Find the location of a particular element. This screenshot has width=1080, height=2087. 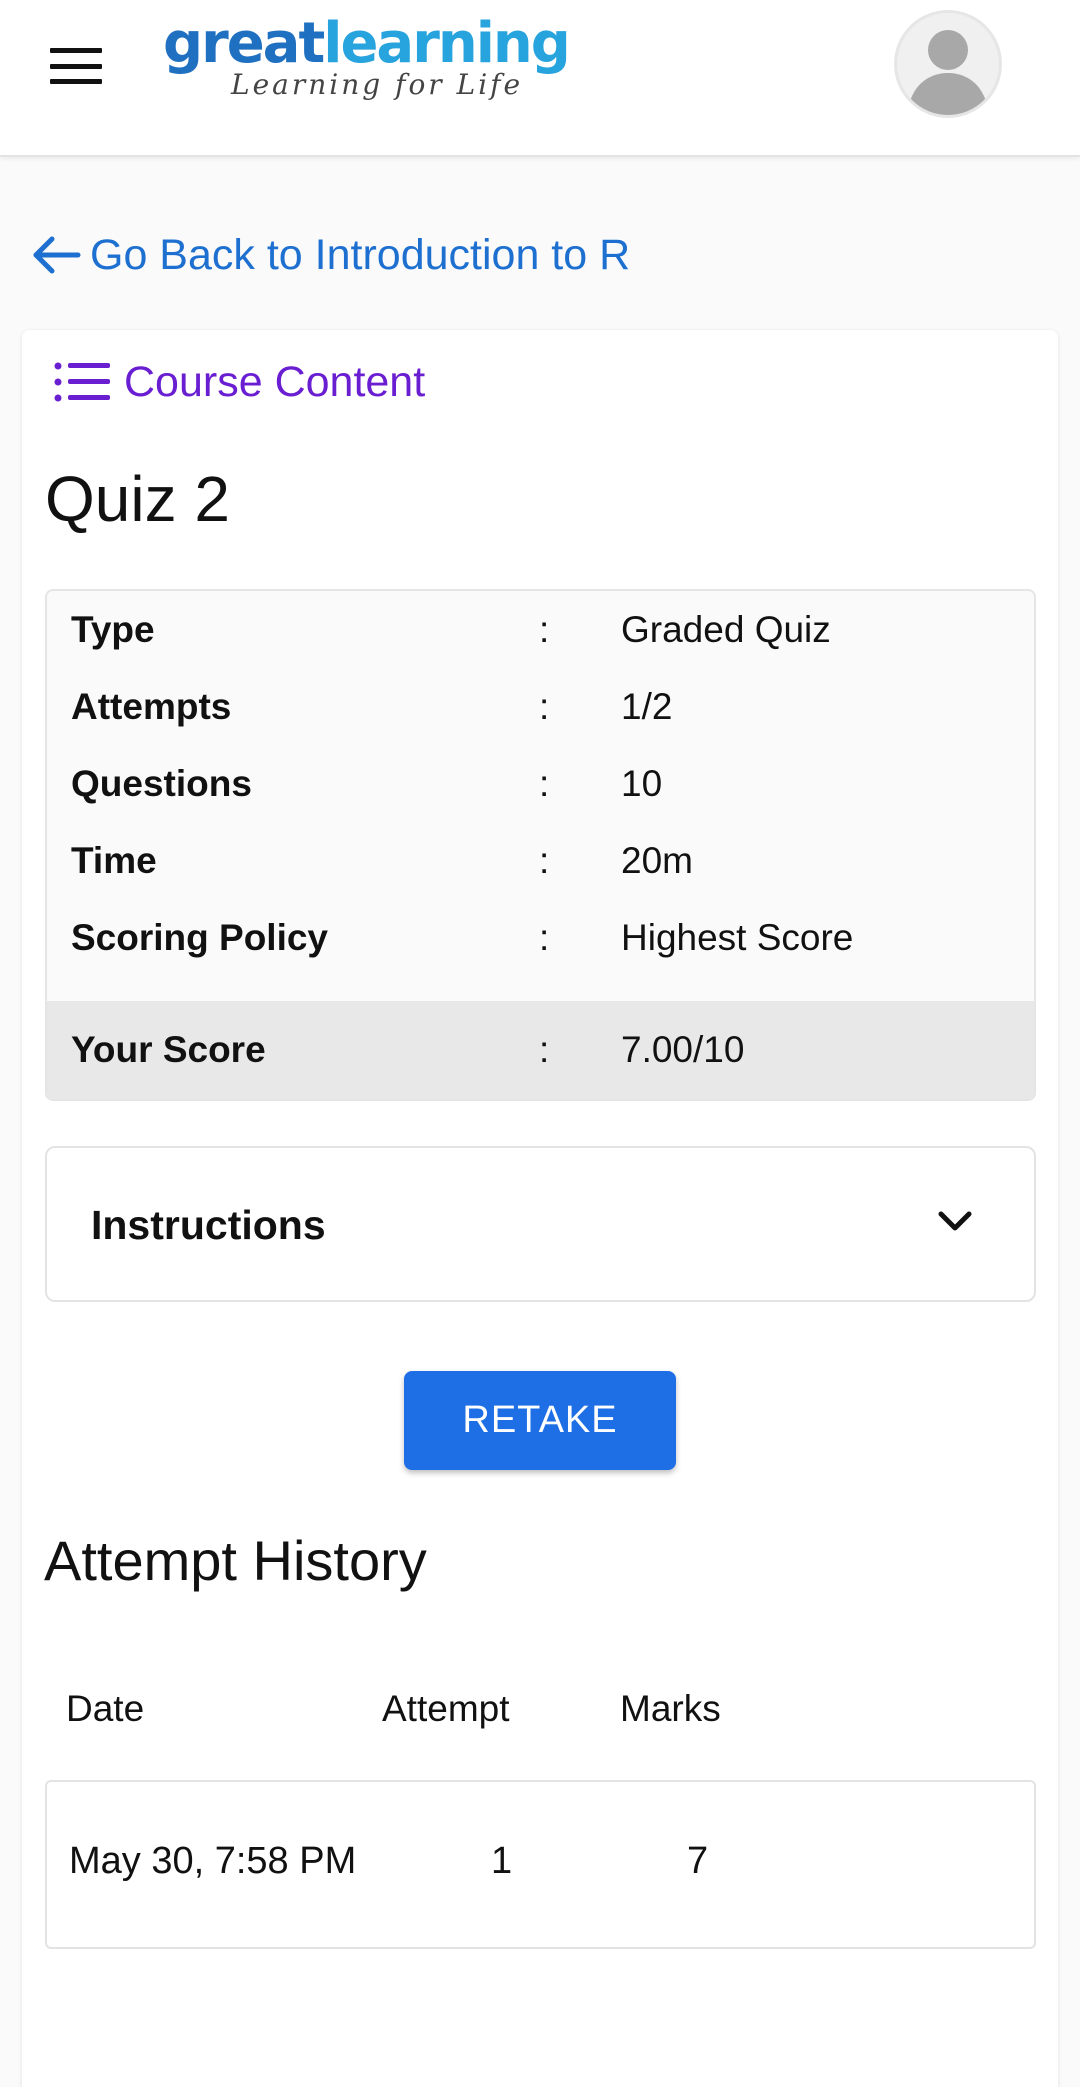

detail-value: Highest Score is located at coordinates (737, 937).